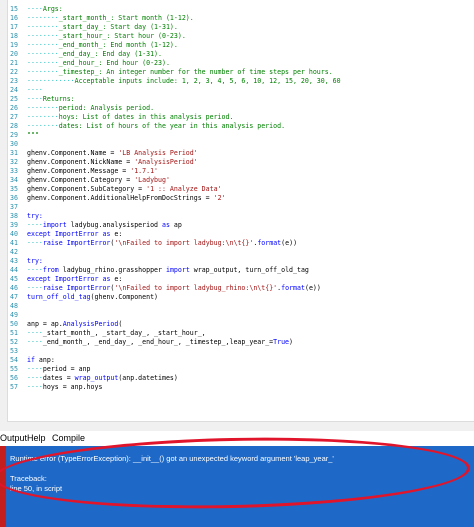 This screenshot has height=527, width=474. I want to click on line-number: 39, so click(14, 225).